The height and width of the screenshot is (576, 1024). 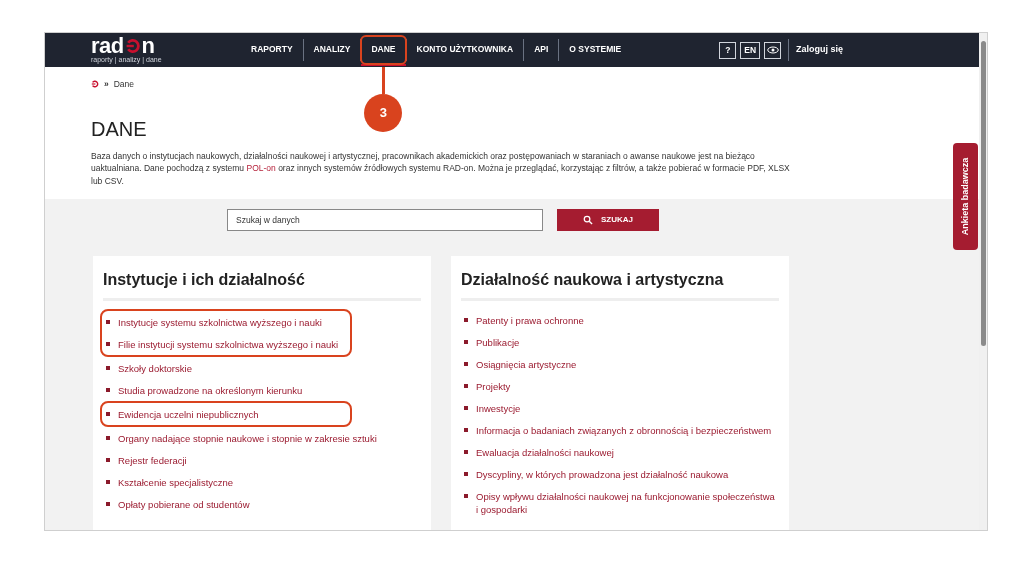 I want to click on data-link: Inwestycje, so click(x=498, y=408).